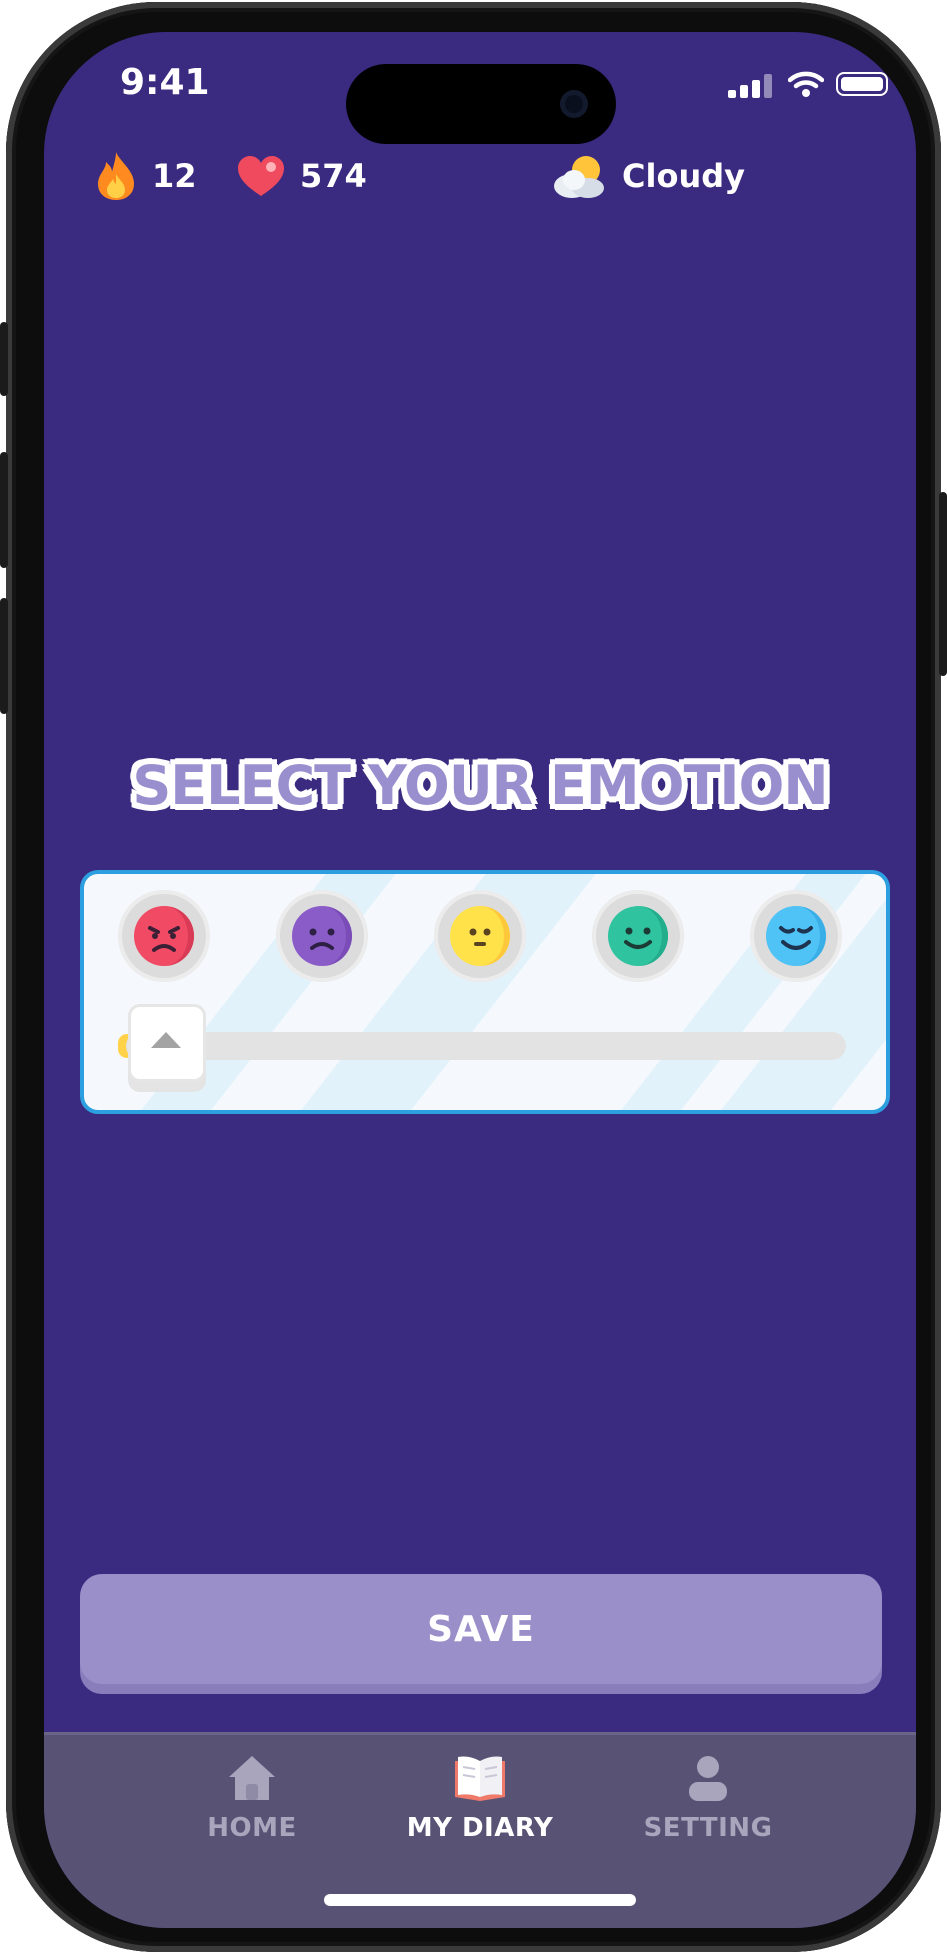 This screenshot has width=947, height=1956. What do you see at coordinates (683, 176) in the screenshot?
I see `weather-label: Cloudy` at bounding box center [683, 176].